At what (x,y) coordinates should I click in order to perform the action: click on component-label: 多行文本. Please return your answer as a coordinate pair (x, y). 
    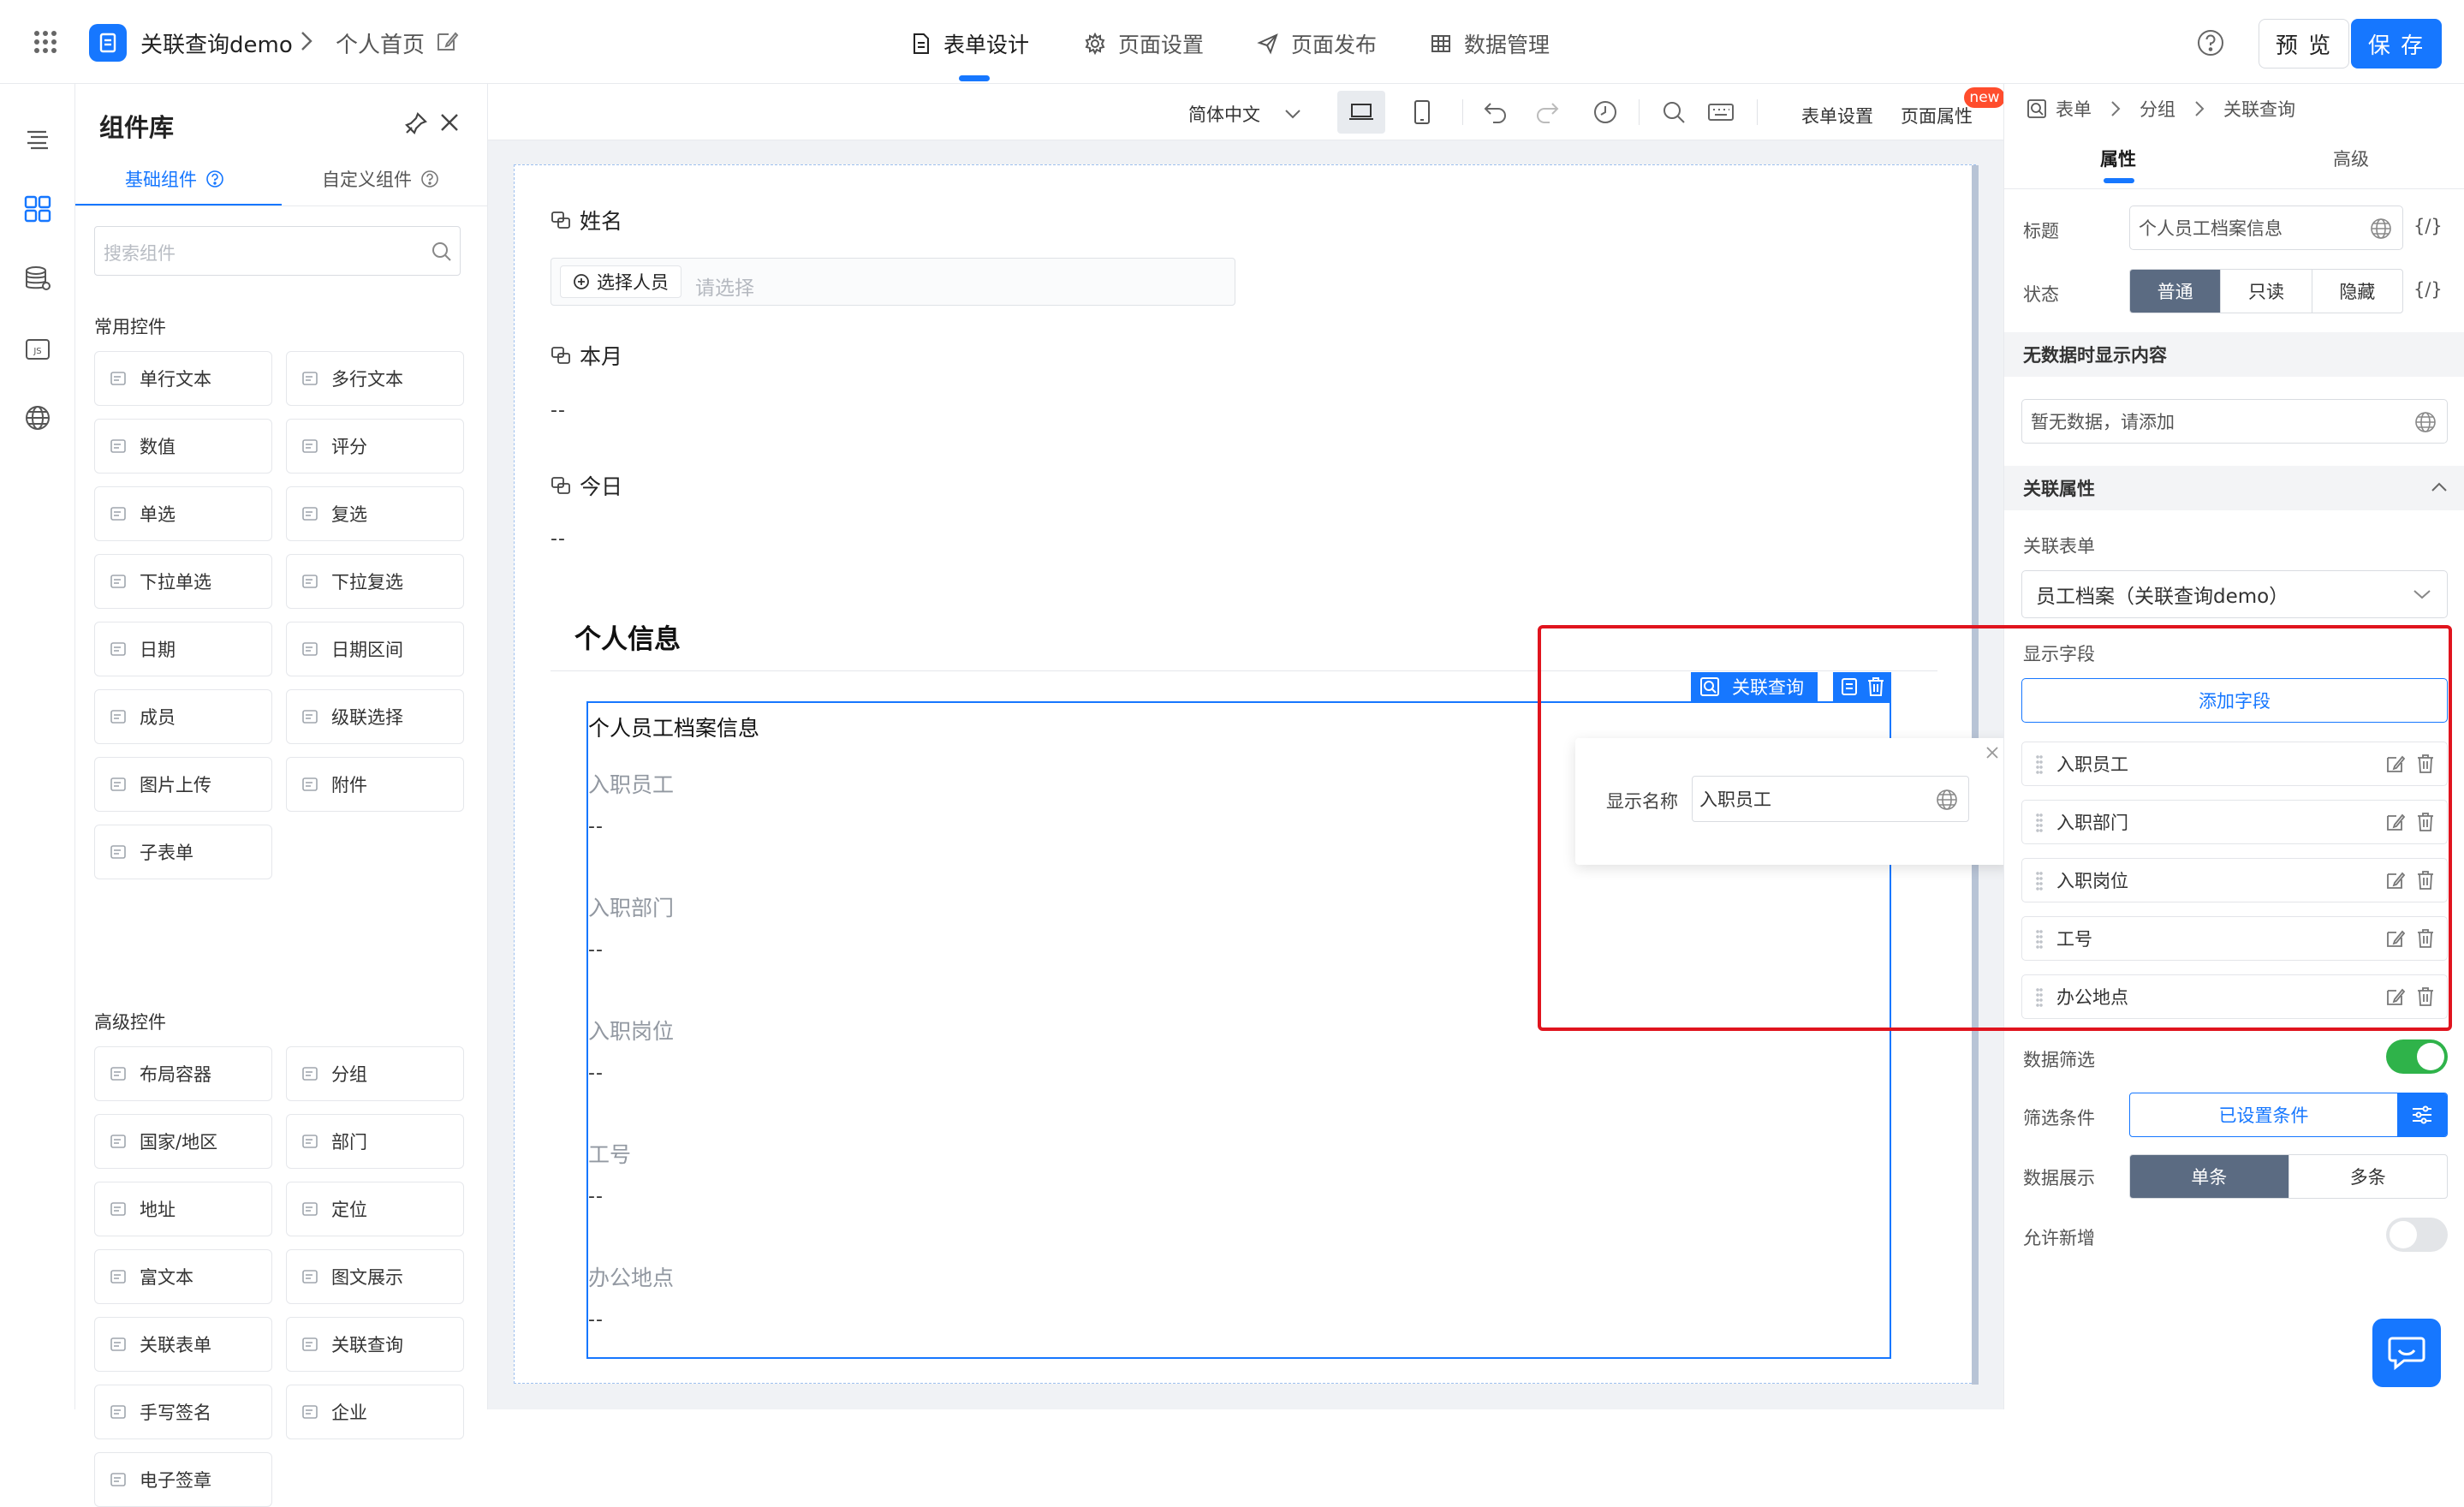
    Looking at the image, I should click on (367, 379).